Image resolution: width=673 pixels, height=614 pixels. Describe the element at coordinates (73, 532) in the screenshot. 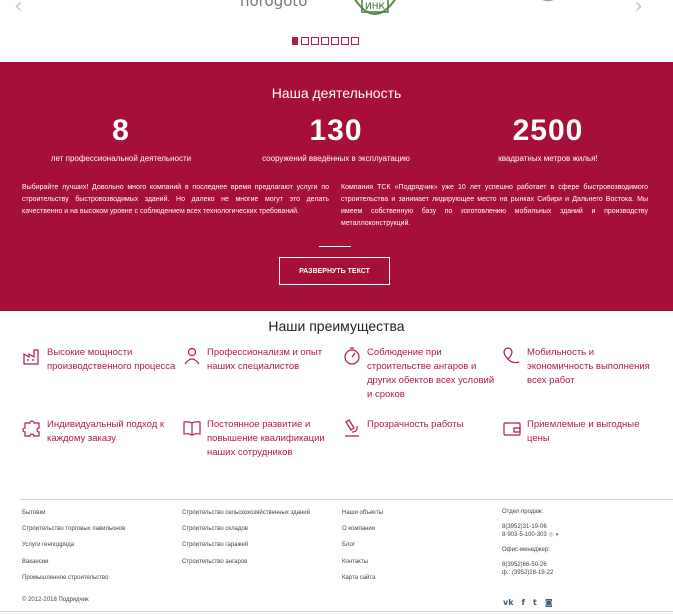

I see `footer-link: Строительство торговых павильонов` at that location.